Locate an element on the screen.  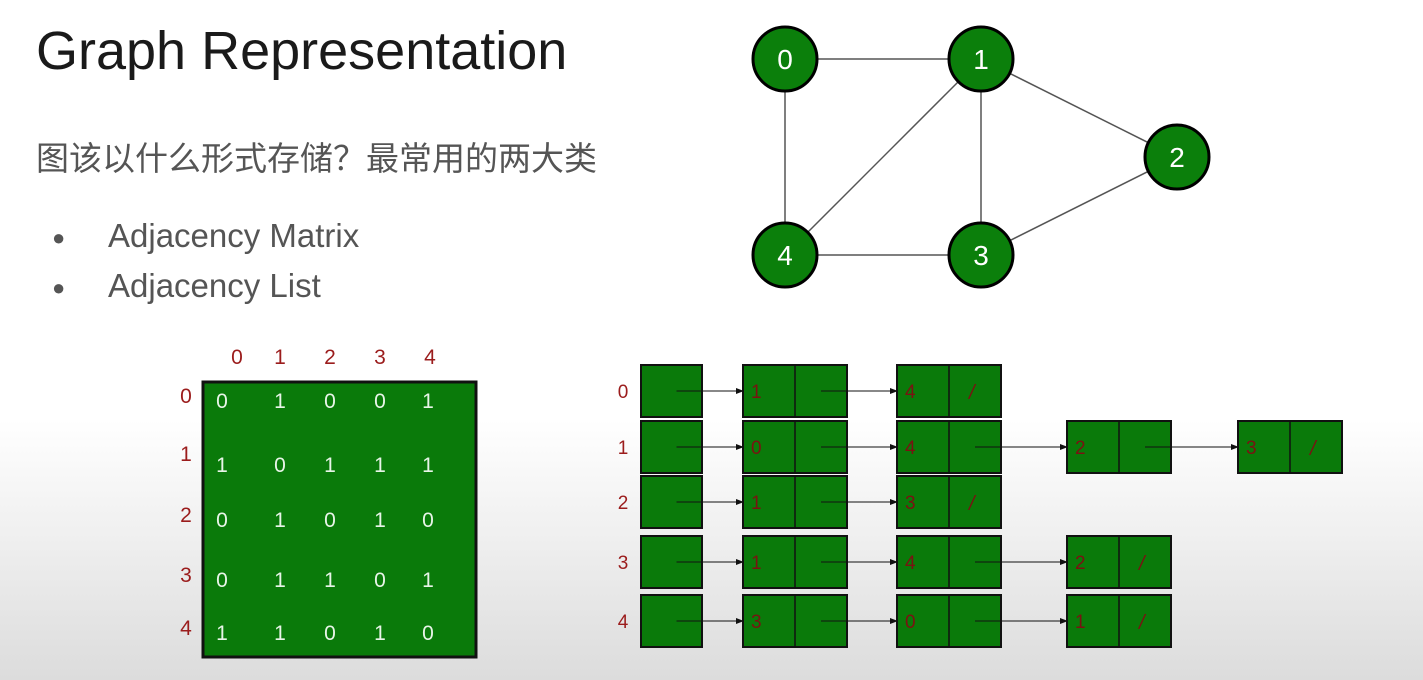
list-row-index: 1 is located at coordinates (623, 448).